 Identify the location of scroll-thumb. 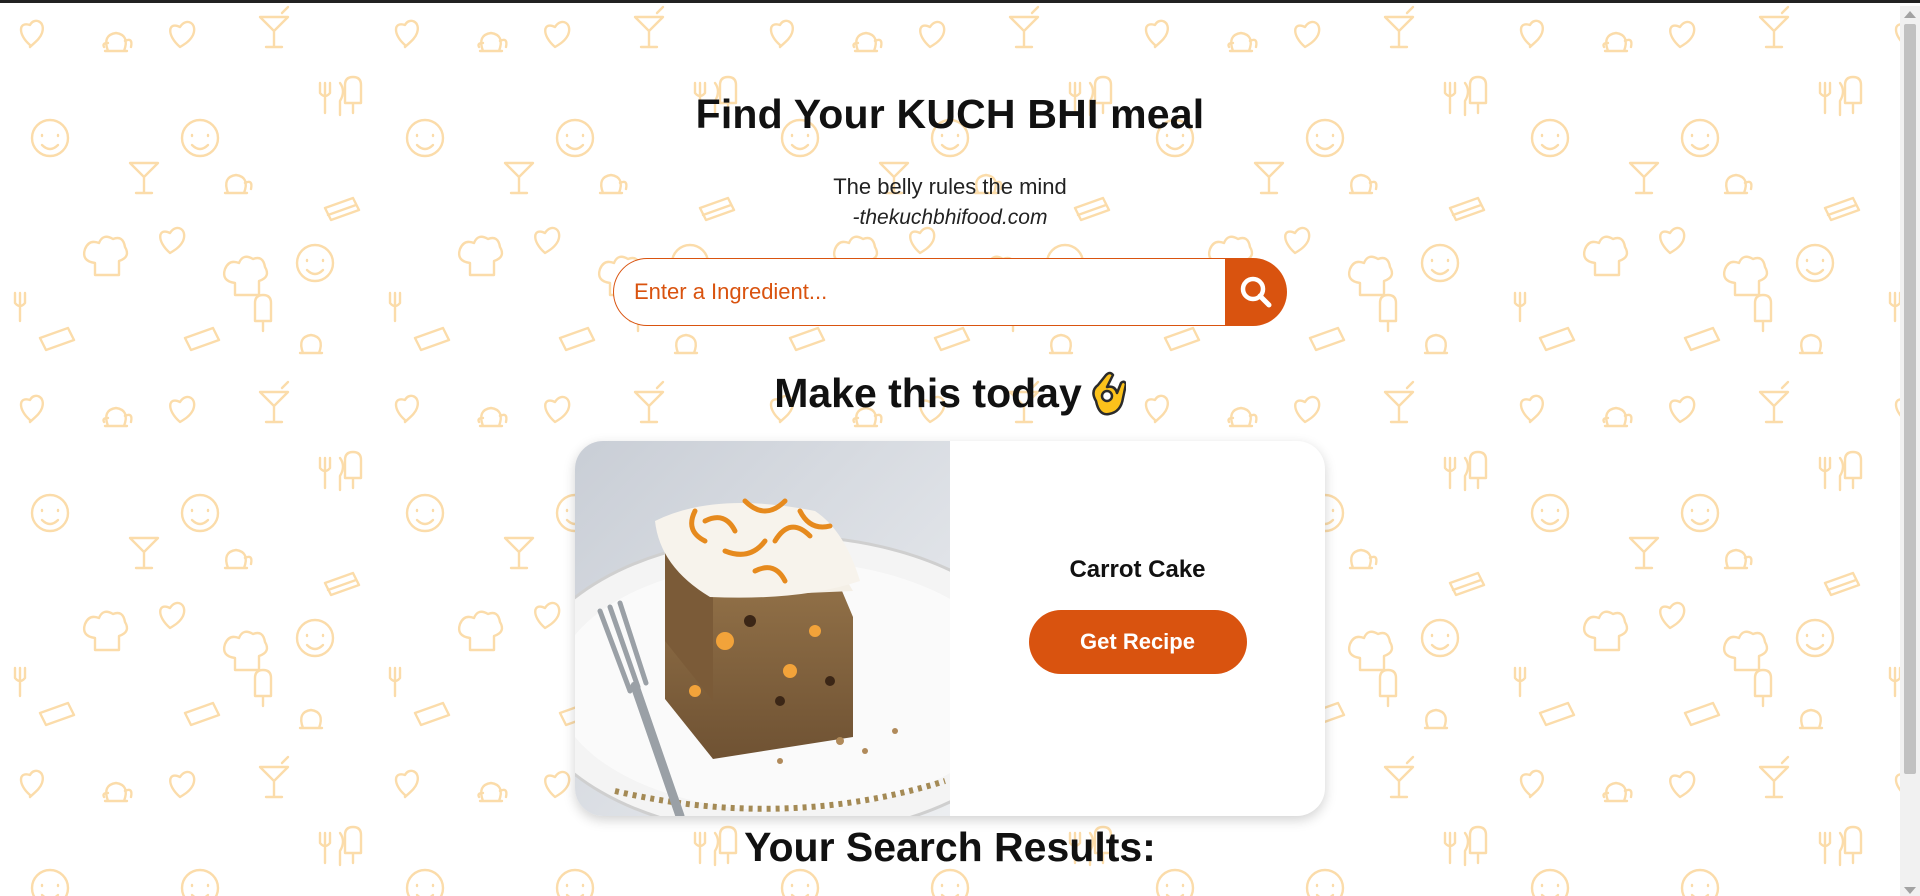
(1910, 399).